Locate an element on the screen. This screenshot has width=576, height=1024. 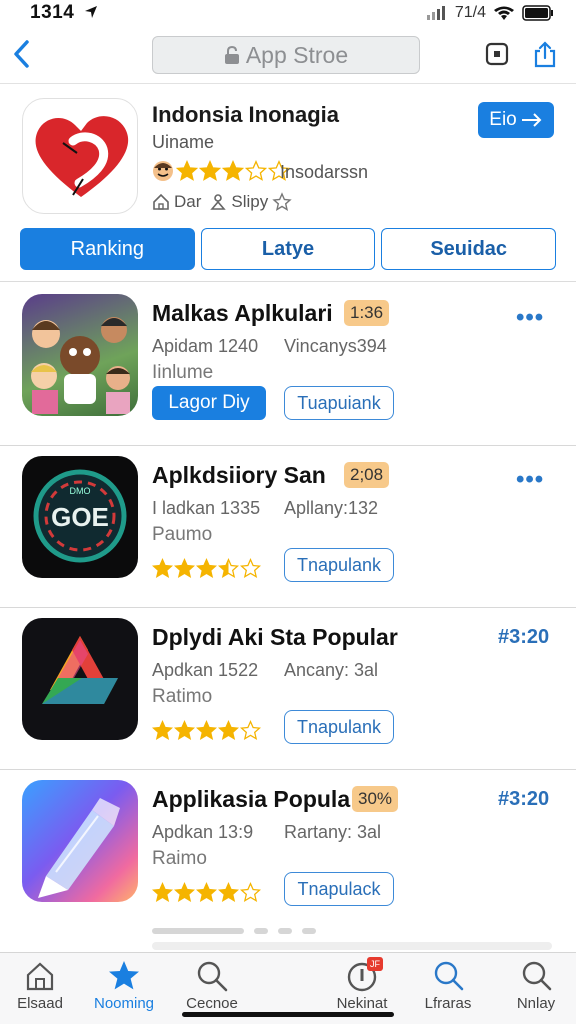
primary-action-button: Lagor Diy is located at coordinates (209, 403).